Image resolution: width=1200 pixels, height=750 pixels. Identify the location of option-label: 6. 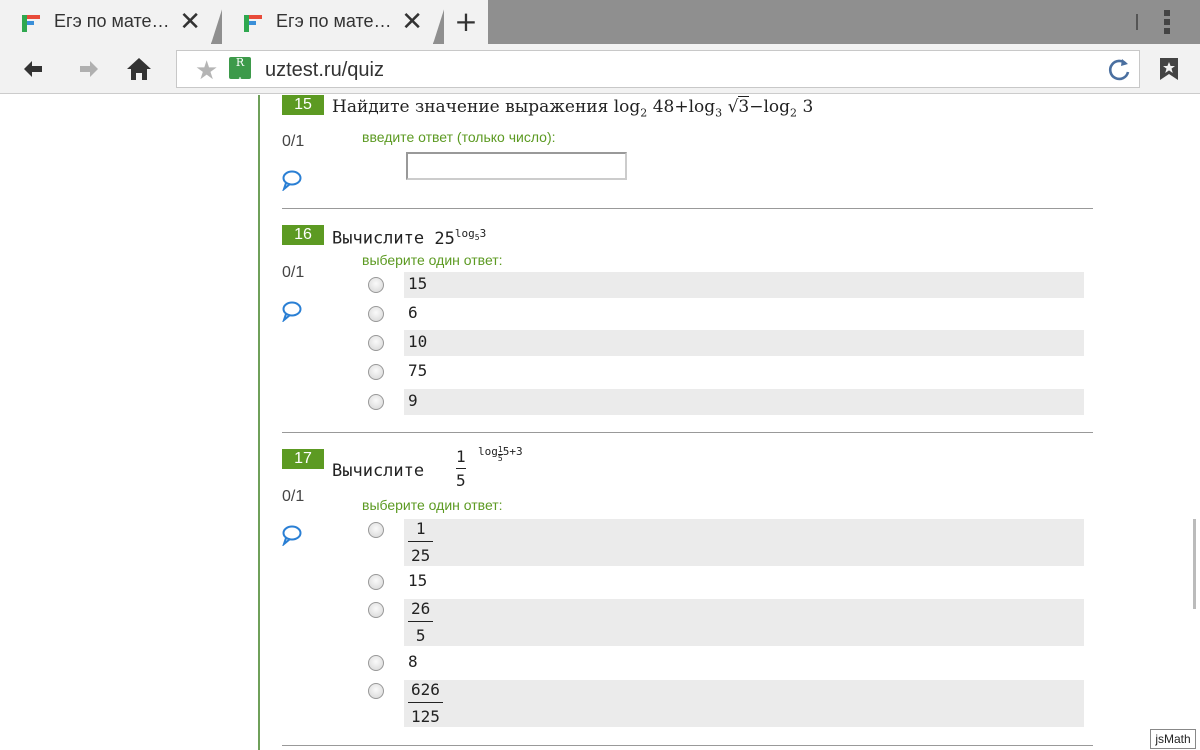
(413, 312).